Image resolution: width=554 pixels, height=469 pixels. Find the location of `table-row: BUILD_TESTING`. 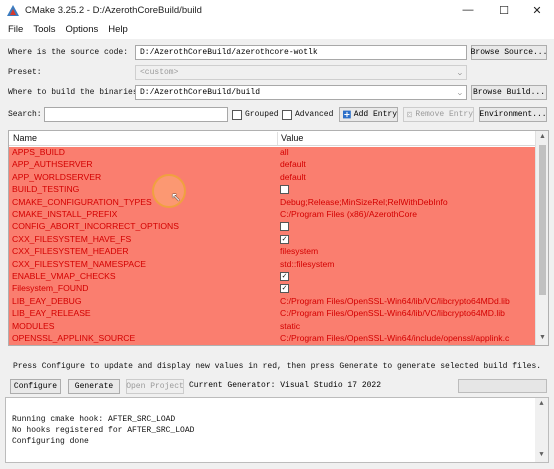

table-row: BUILD_TESTING is located at coordinates (272, 190).